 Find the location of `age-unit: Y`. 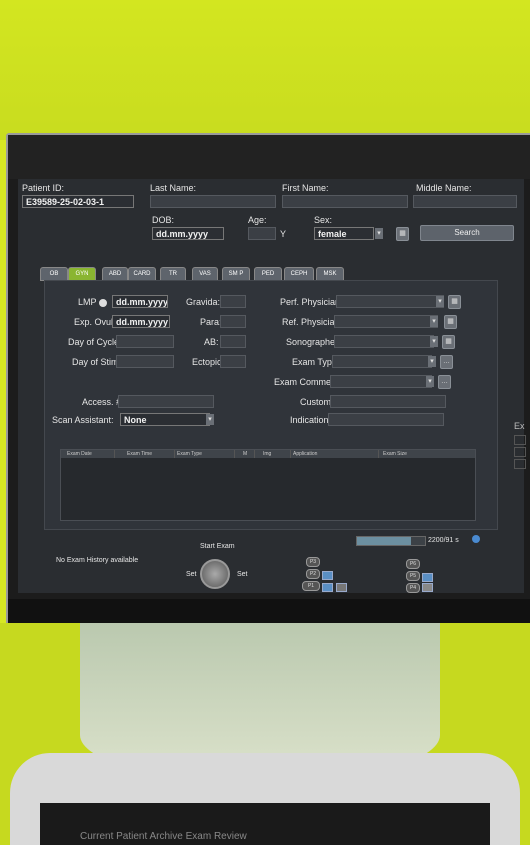

age-unit: Y is located at coordinates (283, 234).